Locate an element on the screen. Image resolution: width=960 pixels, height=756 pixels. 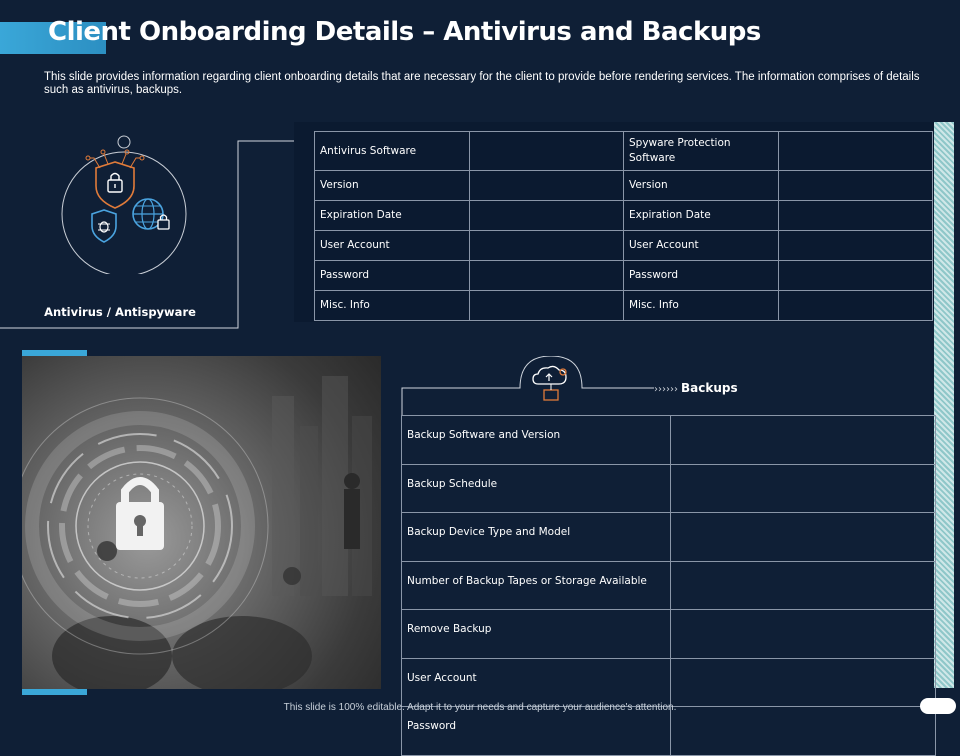
table-row: Version Version is located at coordinates (624, 185).